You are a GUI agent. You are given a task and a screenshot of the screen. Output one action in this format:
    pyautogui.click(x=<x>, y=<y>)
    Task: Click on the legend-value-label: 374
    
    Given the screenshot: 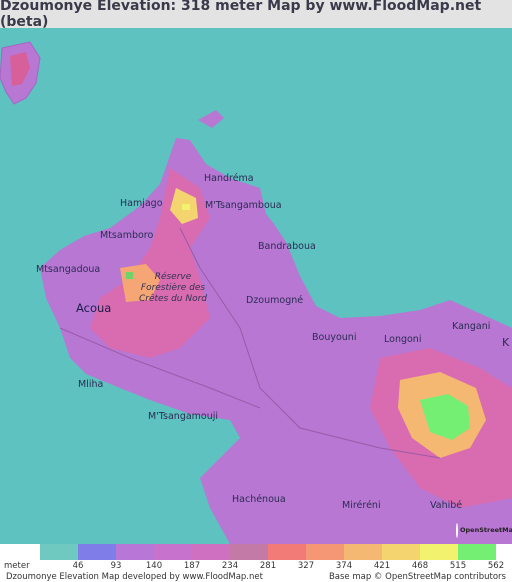 What is the action you would take?
    pyautogui.click(x=344, y=566)
    